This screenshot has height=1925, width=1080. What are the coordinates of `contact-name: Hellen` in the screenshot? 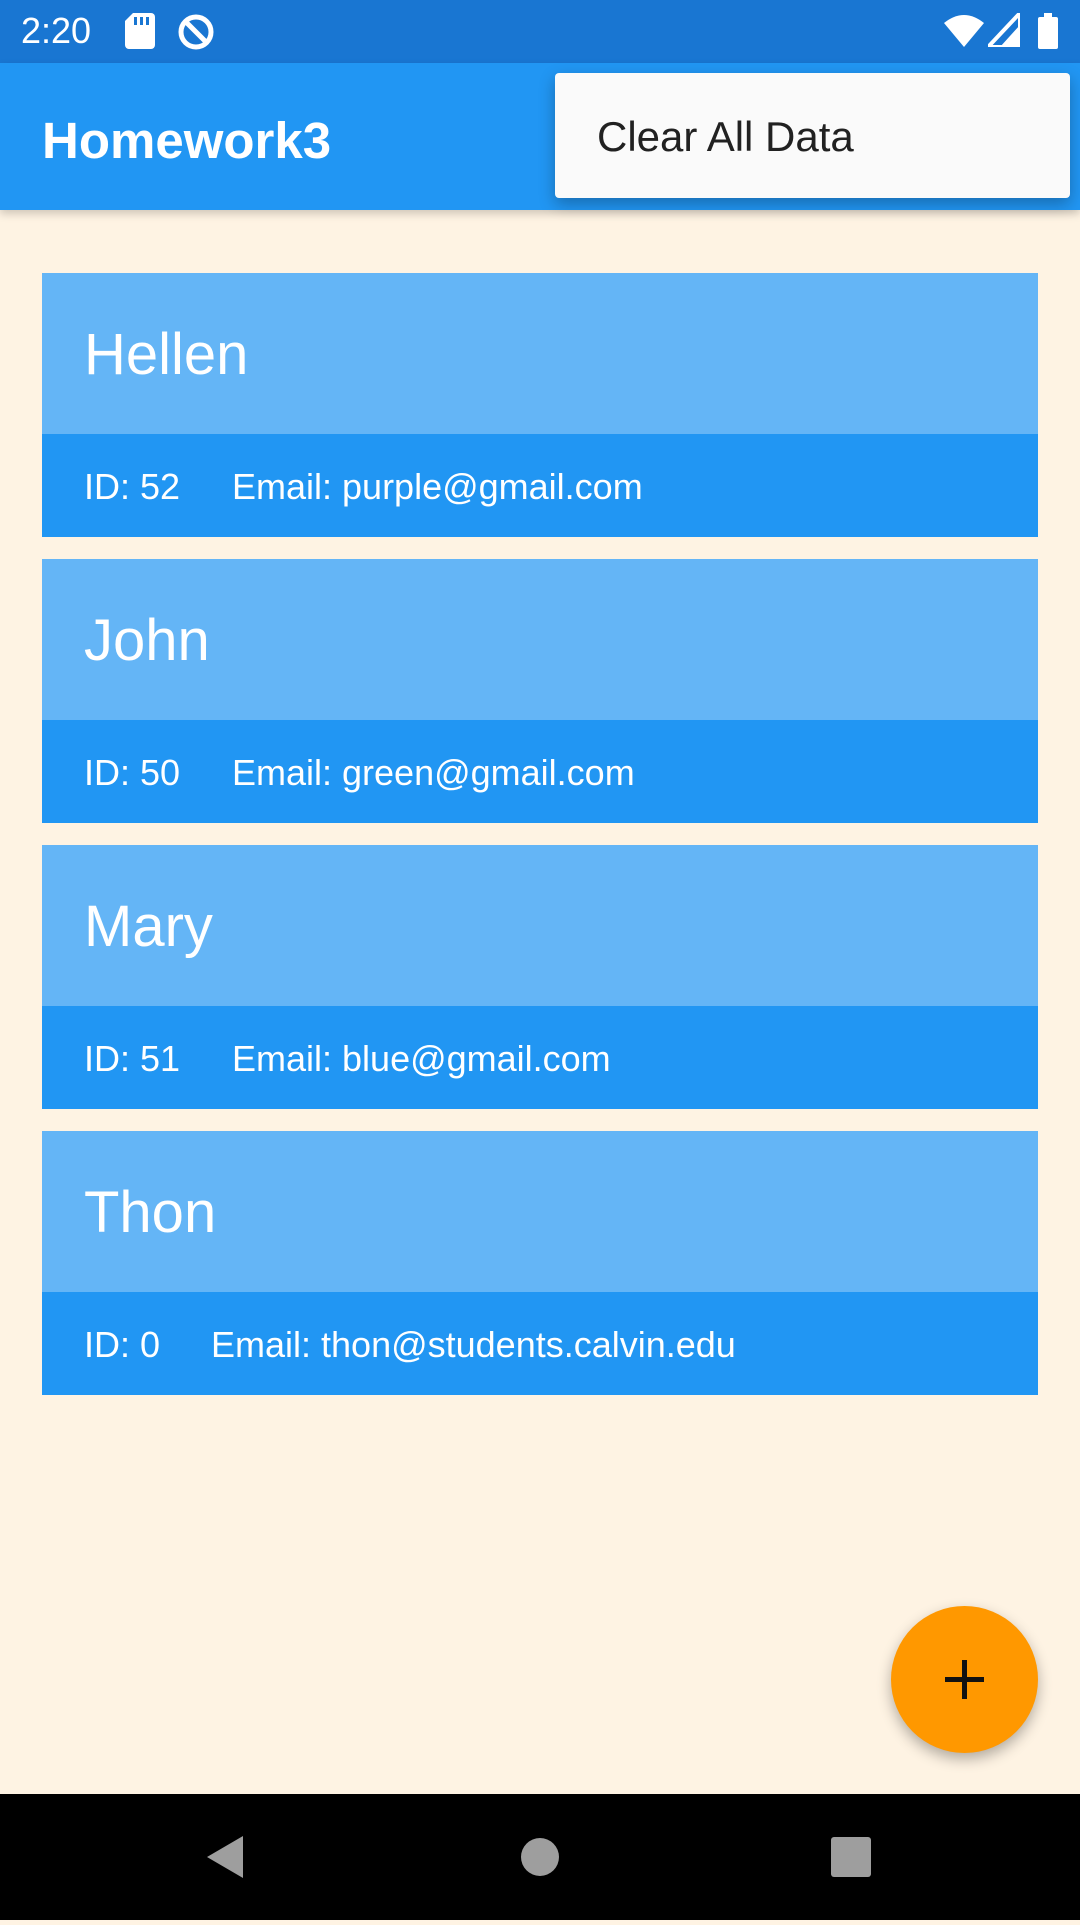 It's located at (166, 354).